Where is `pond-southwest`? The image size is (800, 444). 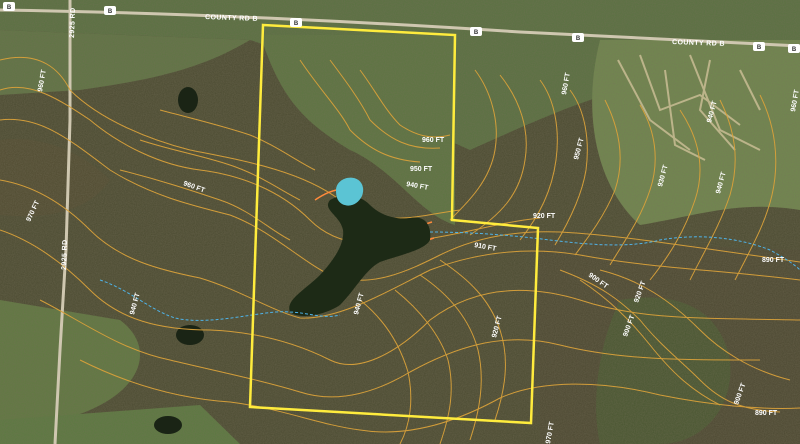 pond-southwest is located at coordinates (190, 335).